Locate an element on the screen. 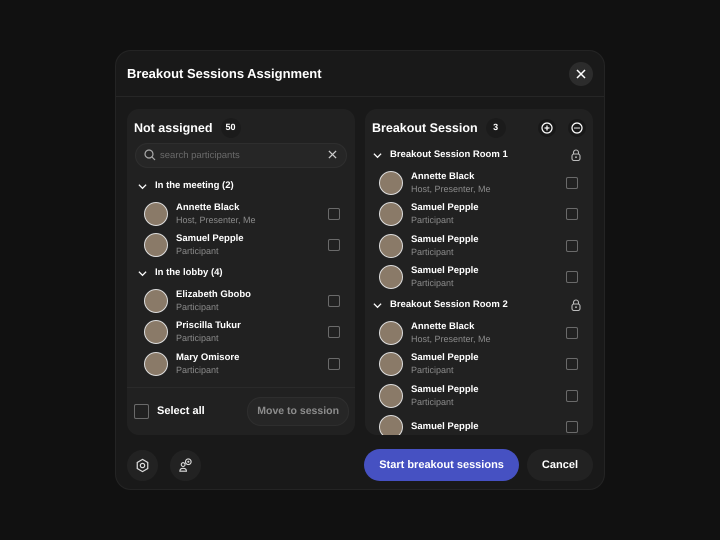 The width and height of the screenshot is (720, 540). count-badge: 3 is located at coordinates (496, 128).